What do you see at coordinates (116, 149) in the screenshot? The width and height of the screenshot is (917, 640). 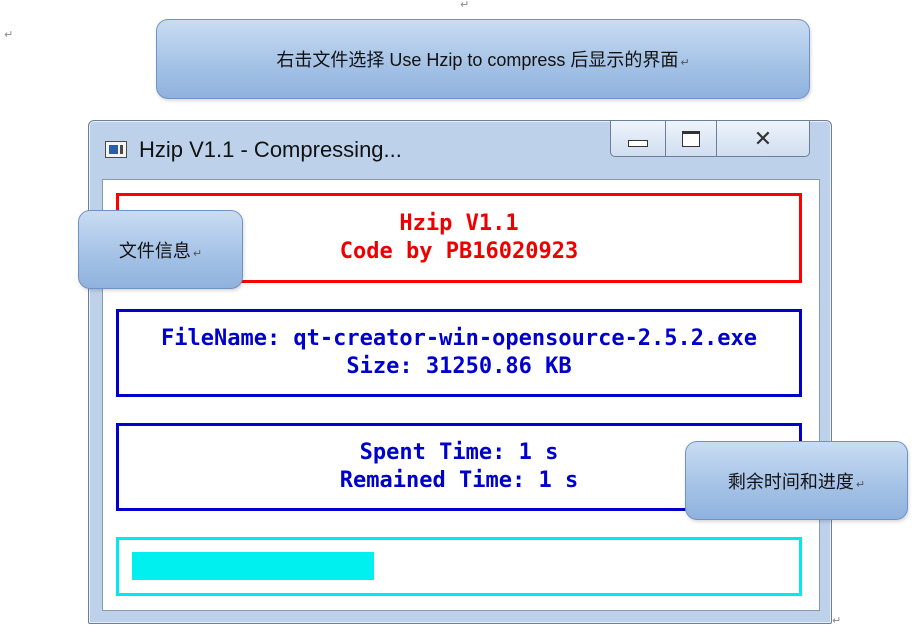 I see `app-icon` at bounding box center [116, 149].